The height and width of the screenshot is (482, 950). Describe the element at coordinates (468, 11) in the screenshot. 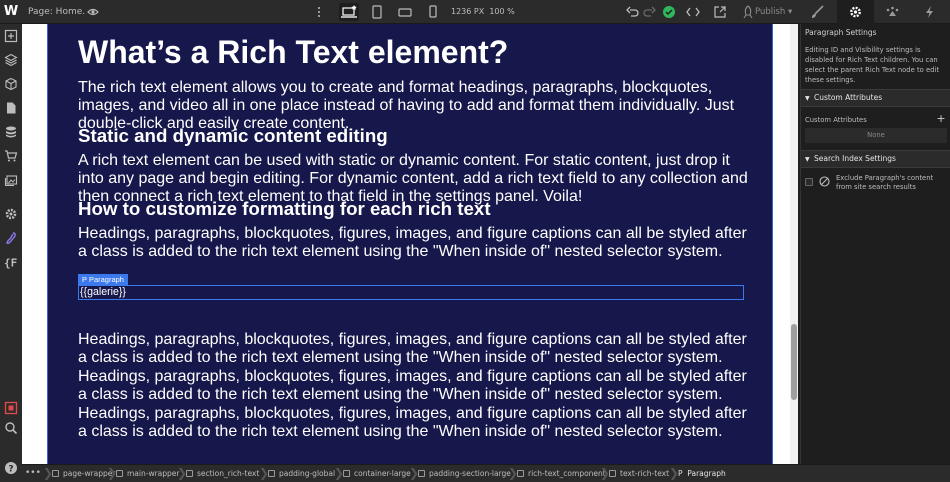

I see `canvas-width: 1236 PX` at that location.